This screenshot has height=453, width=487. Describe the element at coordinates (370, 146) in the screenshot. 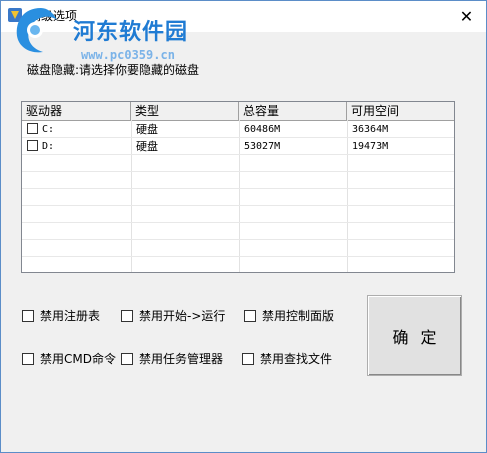

I see `drive-free: 19473M` at that location.